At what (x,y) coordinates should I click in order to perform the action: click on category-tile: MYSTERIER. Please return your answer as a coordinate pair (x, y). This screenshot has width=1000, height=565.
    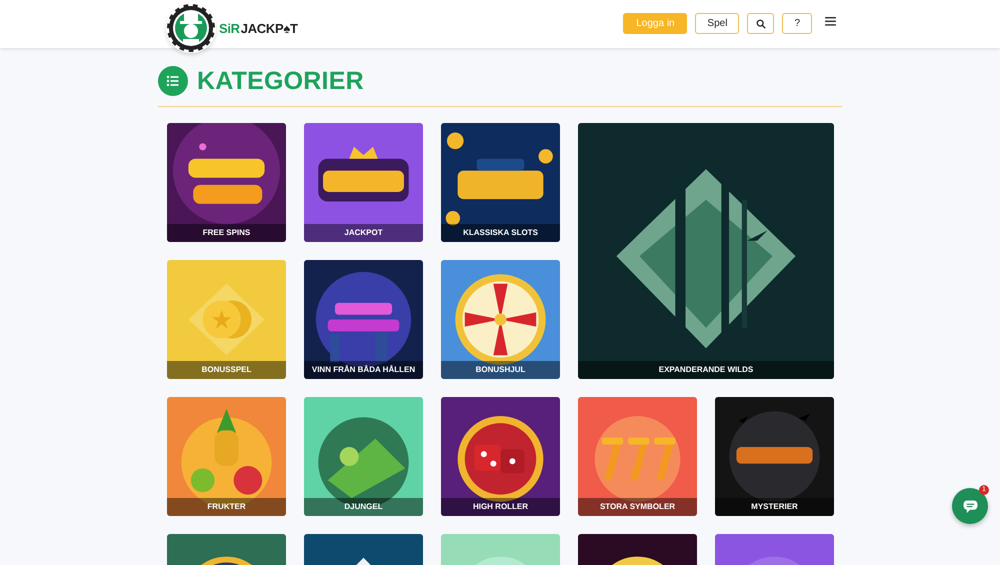
    Looking at the image, I should click on (774, 456).